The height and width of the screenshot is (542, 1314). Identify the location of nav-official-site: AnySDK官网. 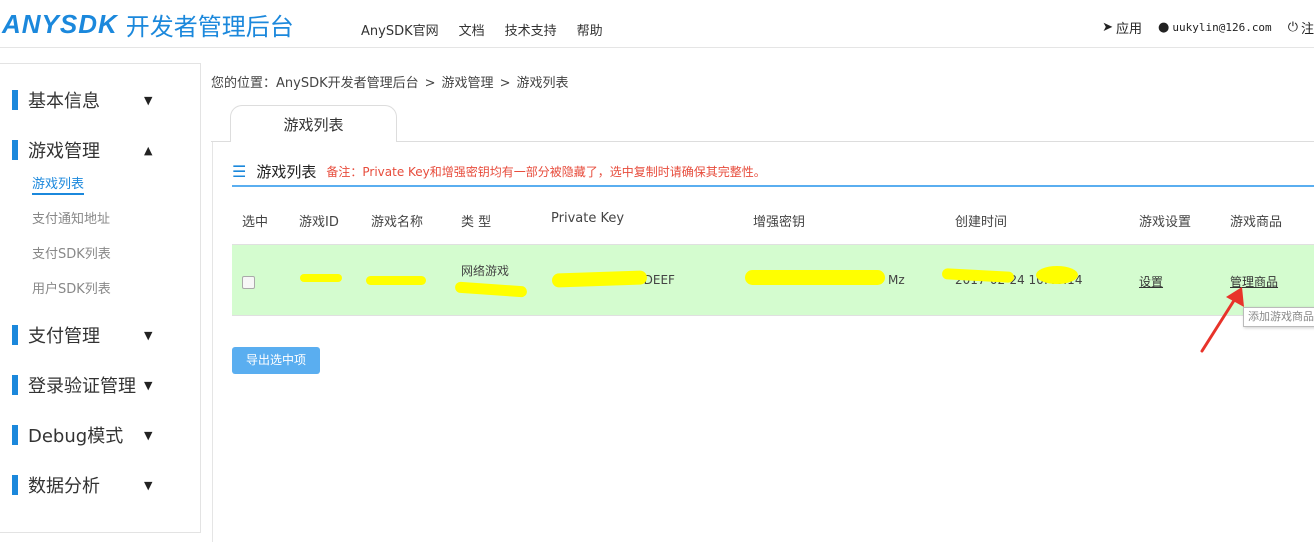
(400, 29).